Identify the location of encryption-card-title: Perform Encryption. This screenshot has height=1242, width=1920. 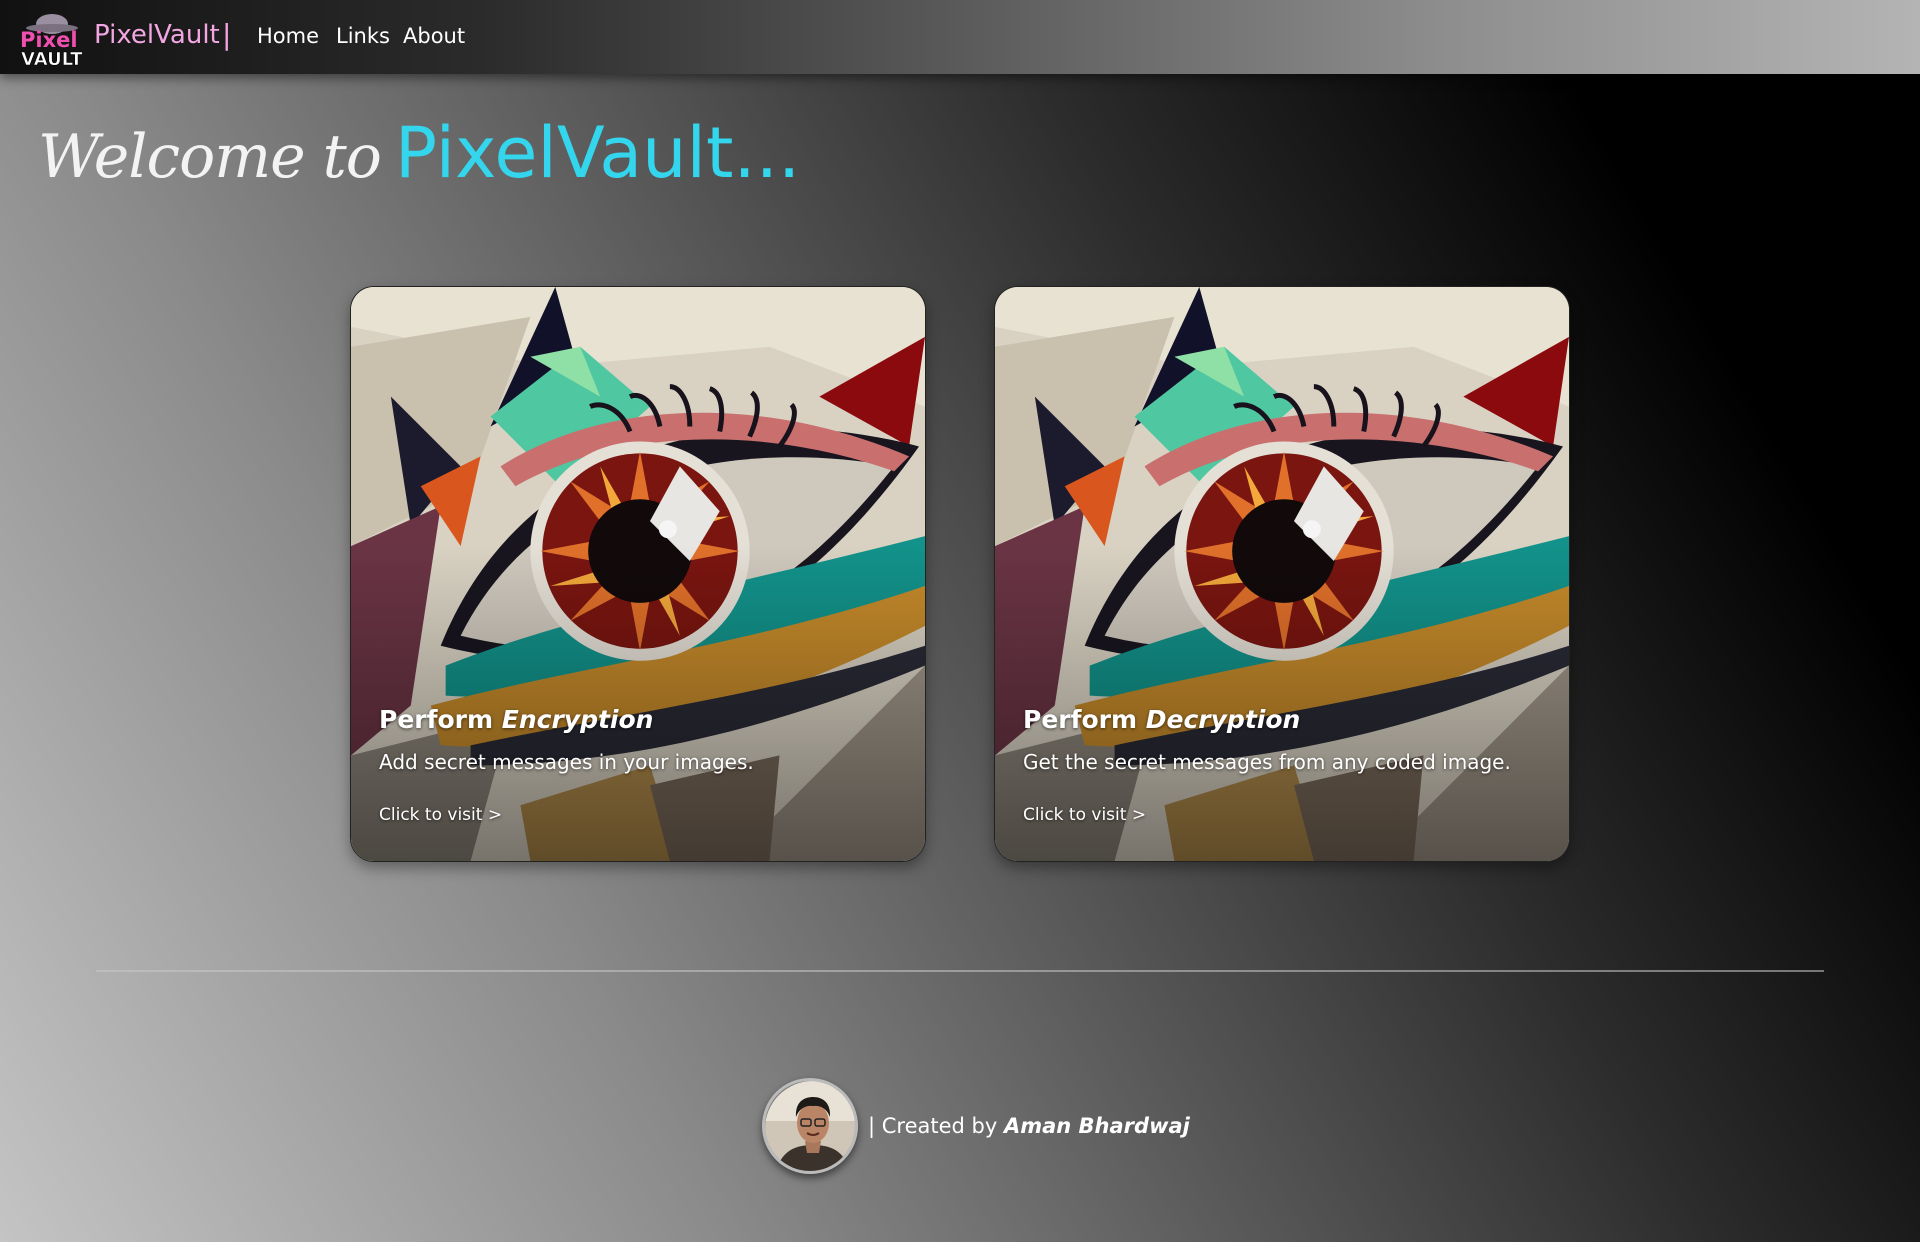
(516, 719).